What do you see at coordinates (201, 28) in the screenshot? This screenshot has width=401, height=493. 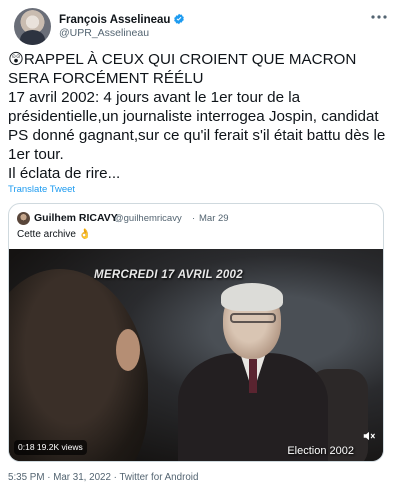 I see `tweet-header: François Asselineau @UPR_Asselineau` at bounding box center [201, 28].